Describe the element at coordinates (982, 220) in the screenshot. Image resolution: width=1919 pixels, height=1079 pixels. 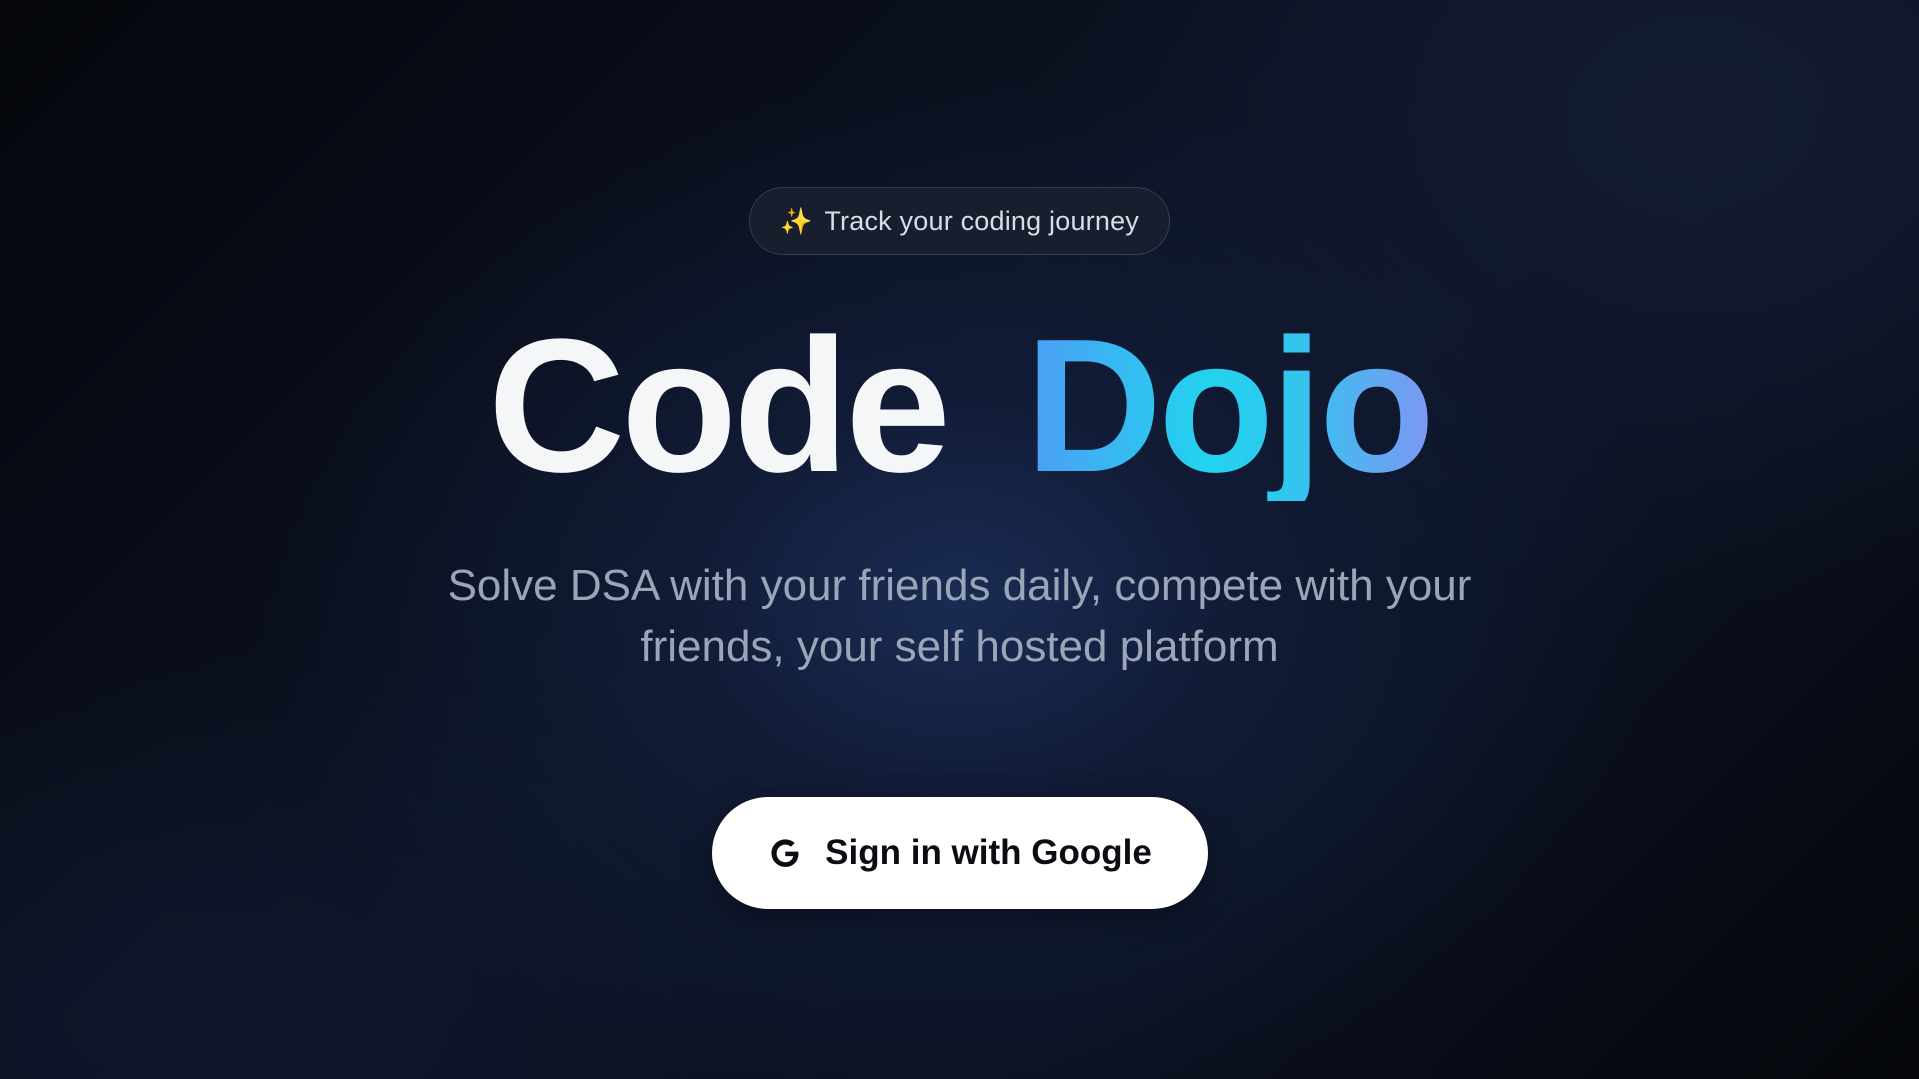
I see `tagline-text: Track your coding journey` at that location.